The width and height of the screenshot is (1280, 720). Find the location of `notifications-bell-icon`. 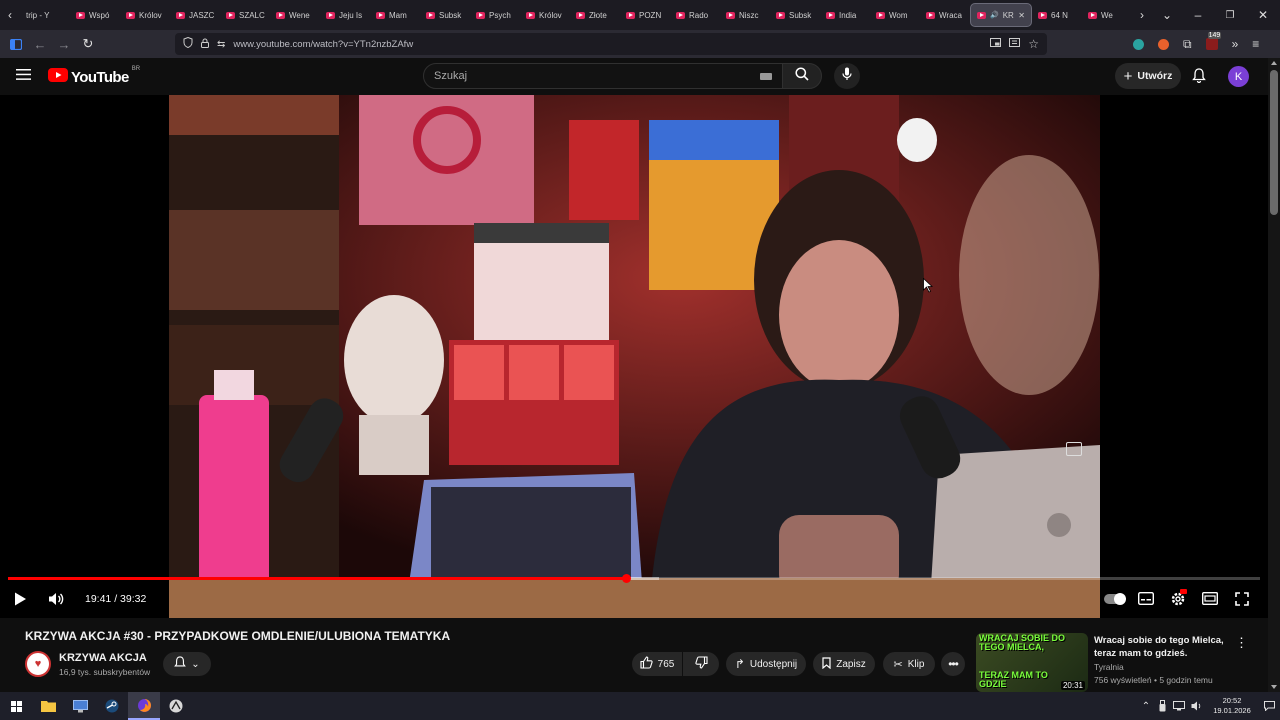

notifications-bell-icon is located at coordinates (1199, 78).